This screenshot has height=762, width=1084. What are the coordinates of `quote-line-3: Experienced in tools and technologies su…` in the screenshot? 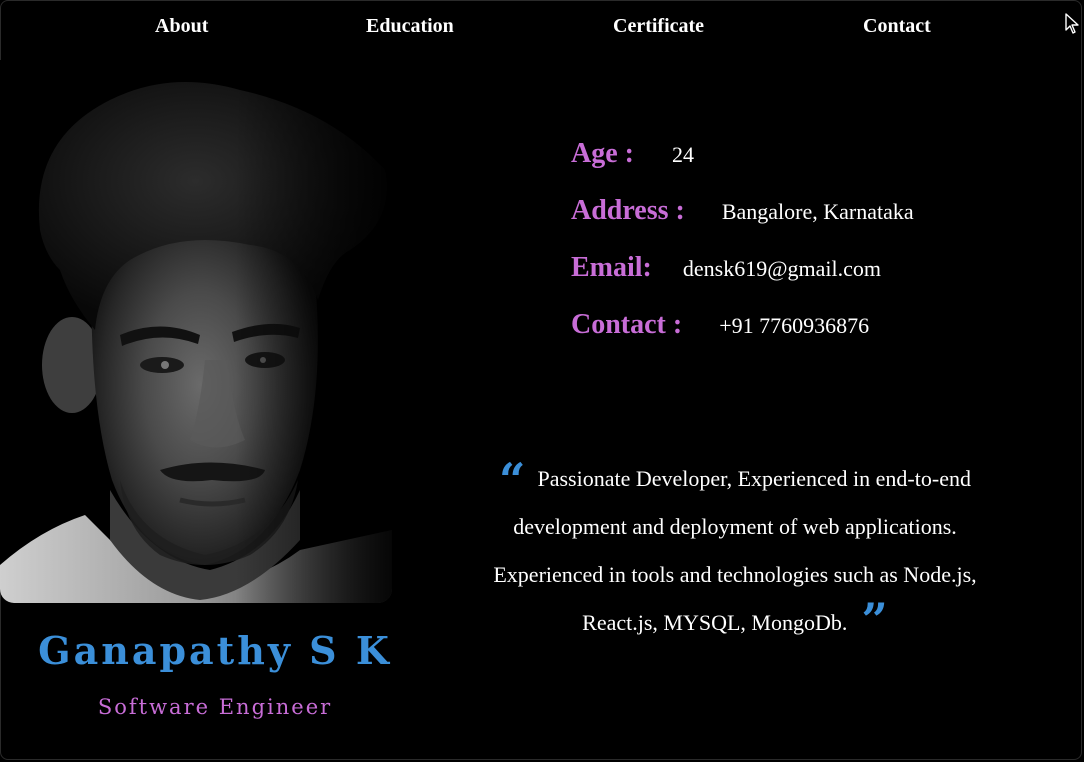 It's located at (735, 574).